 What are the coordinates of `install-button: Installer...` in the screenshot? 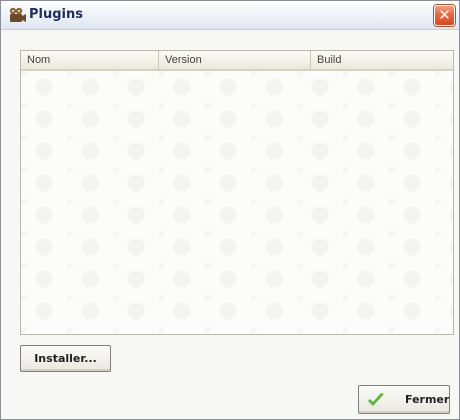 It's located at (65, 358).